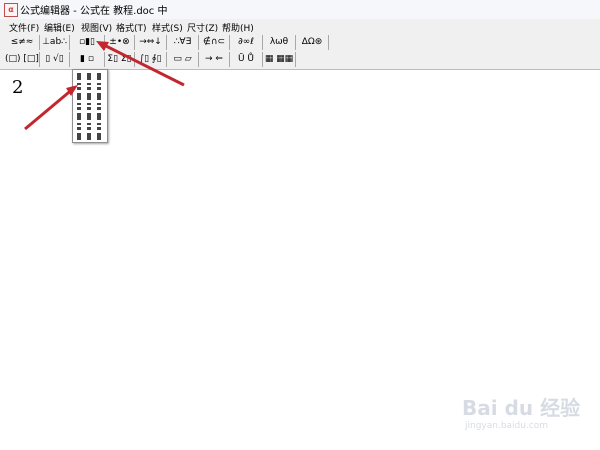  What do you see at coordinates (55, 42) in the screenshot?
I see `spaces-ellipses-button: ⊥ab∴` at bounding box center [55, 42].